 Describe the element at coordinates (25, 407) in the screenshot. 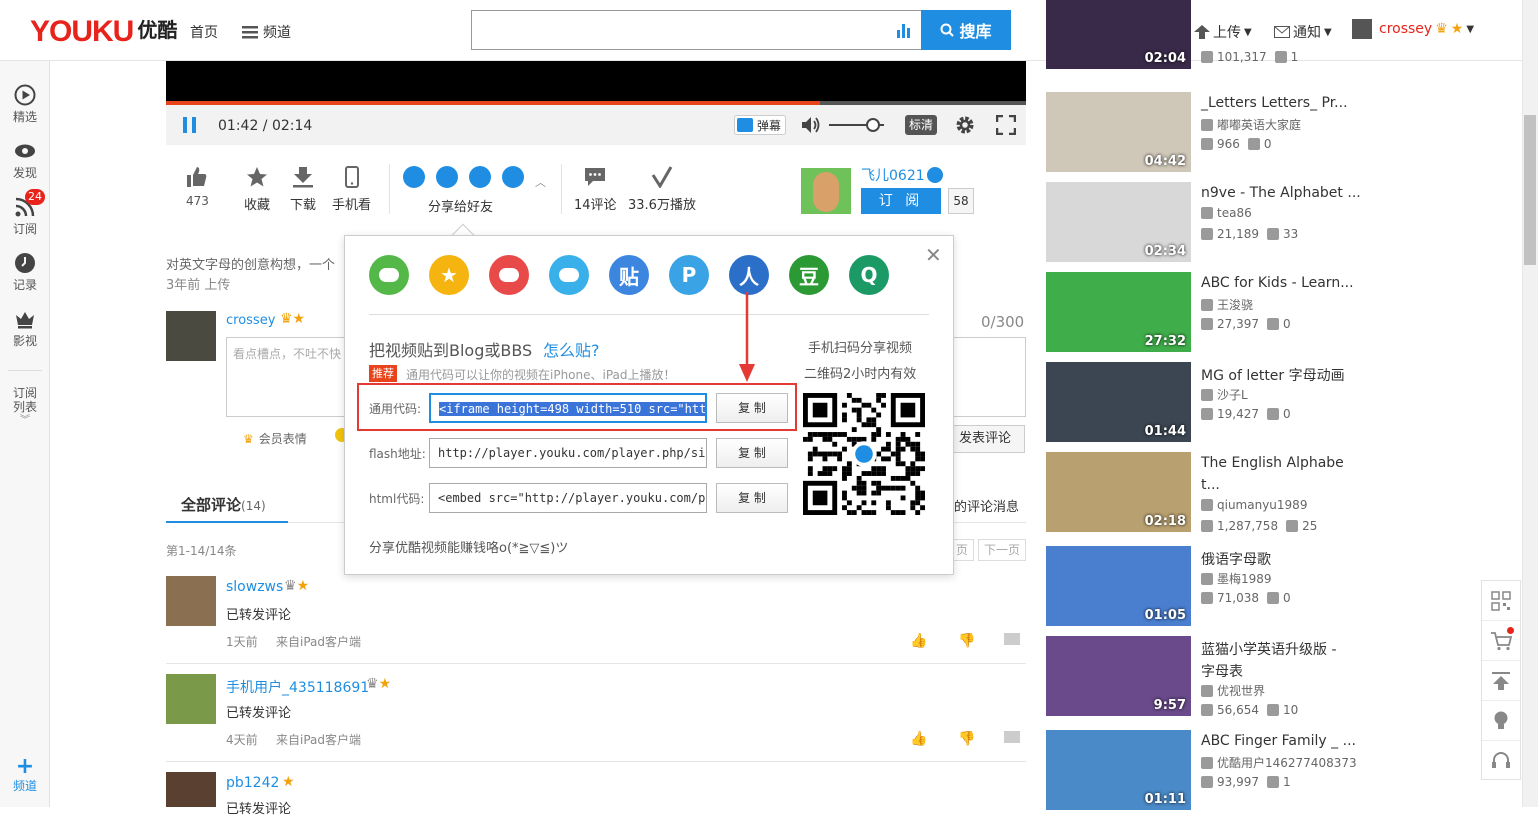

I see `sidebar-subscription-list: 订阅 列表 ︾` at that location.